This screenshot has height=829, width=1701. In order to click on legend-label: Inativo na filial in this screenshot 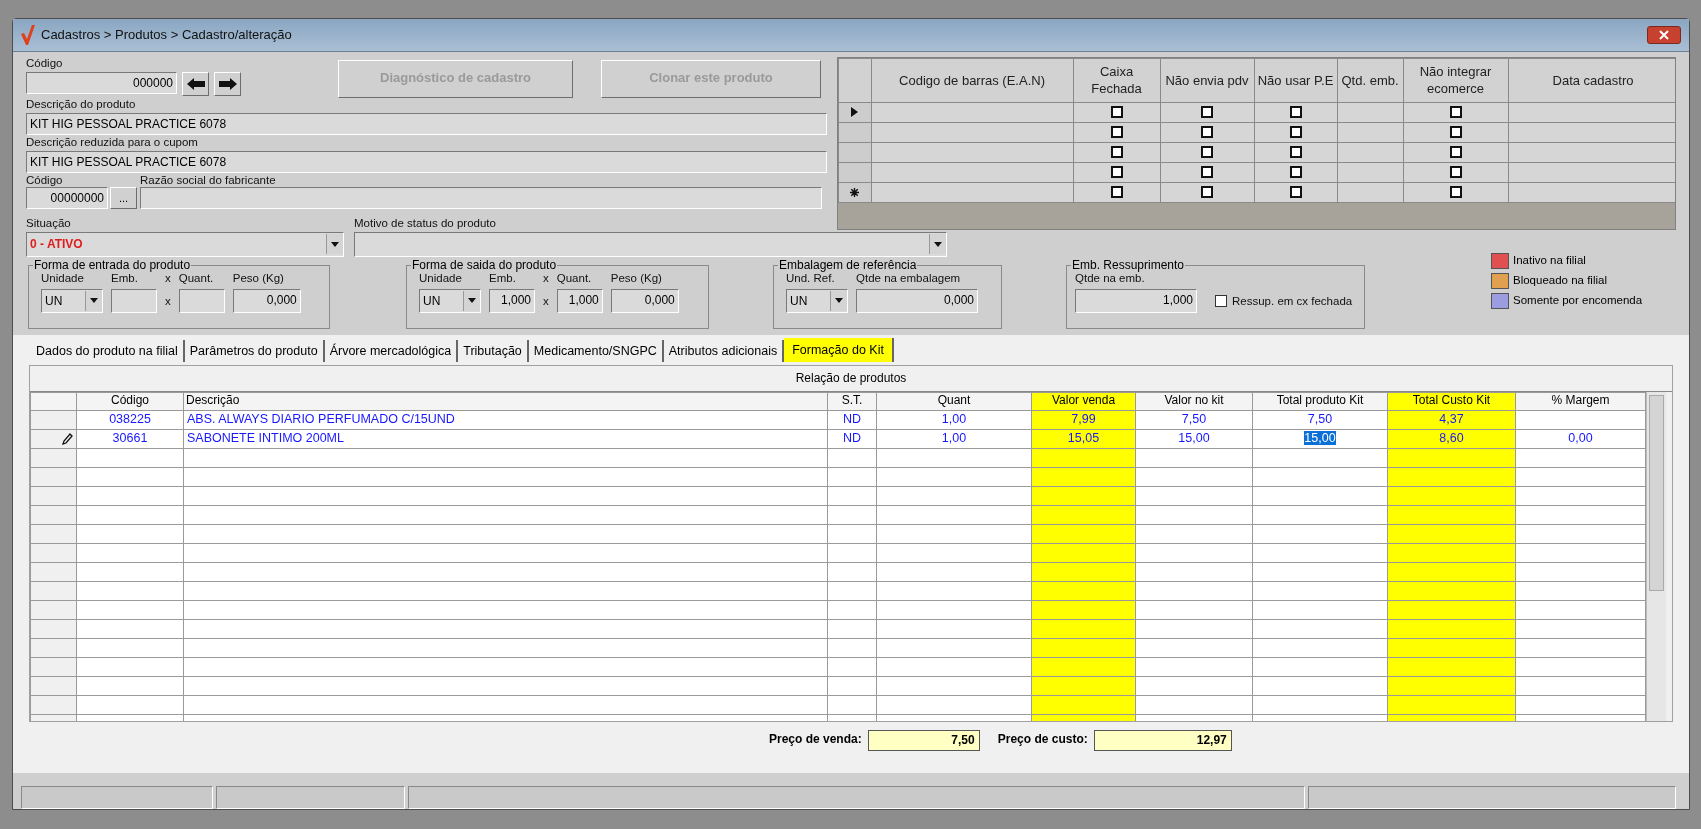, I will do `click(1549, 261)`.